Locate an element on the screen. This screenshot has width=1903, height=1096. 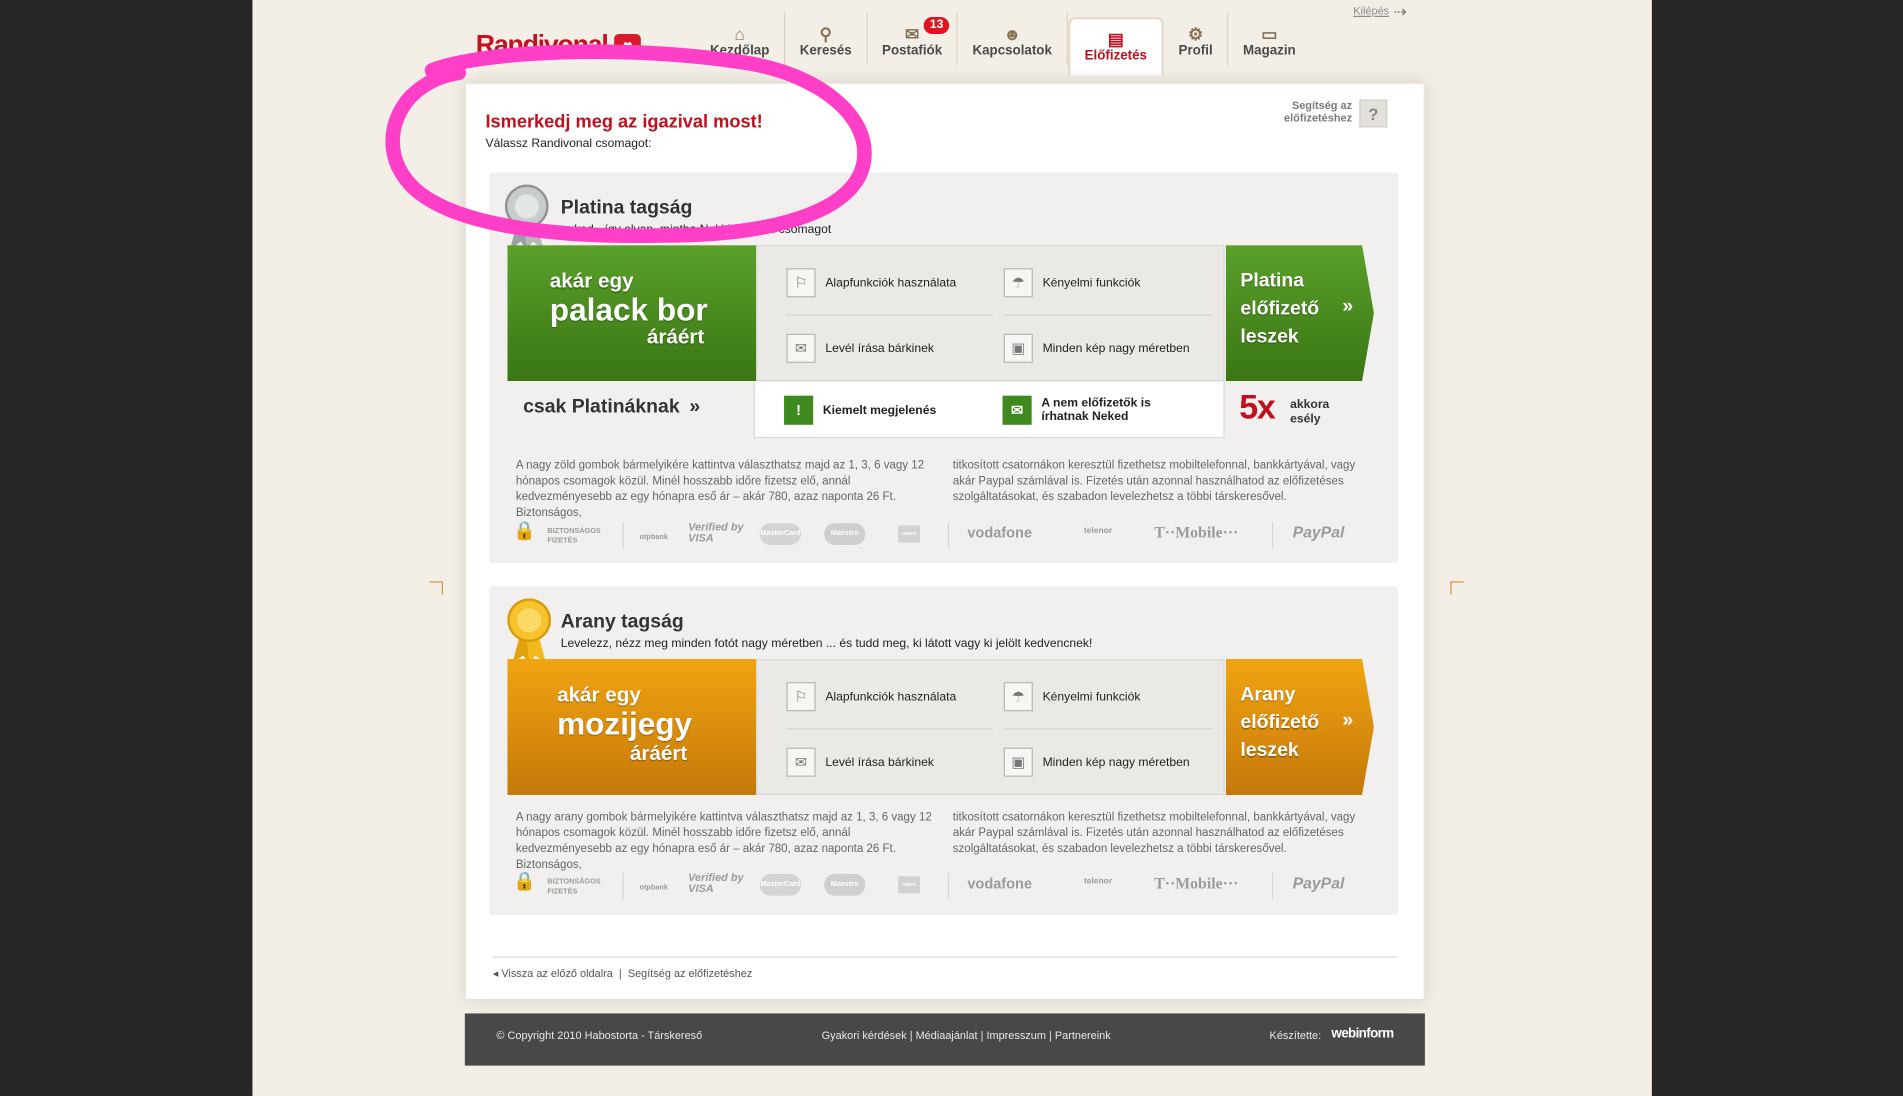
feature-item: ! Kiemelt megjelenés is located at coordinates (860, 410).